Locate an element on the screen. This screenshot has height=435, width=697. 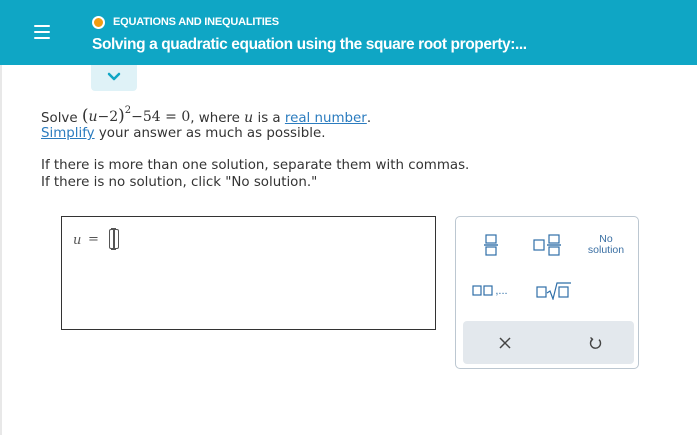
clear-x-icon is located at coordinates (505, 343).